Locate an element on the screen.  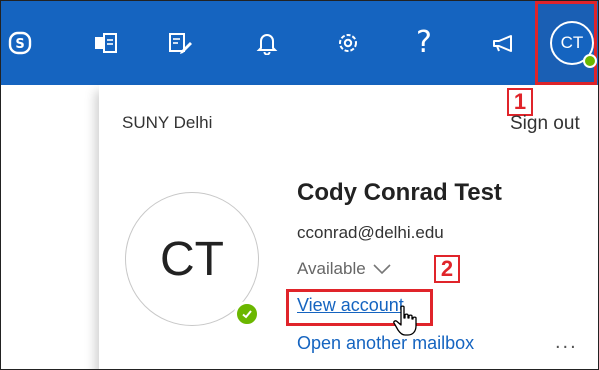
teams-icon is located at coordinates (106, 43).